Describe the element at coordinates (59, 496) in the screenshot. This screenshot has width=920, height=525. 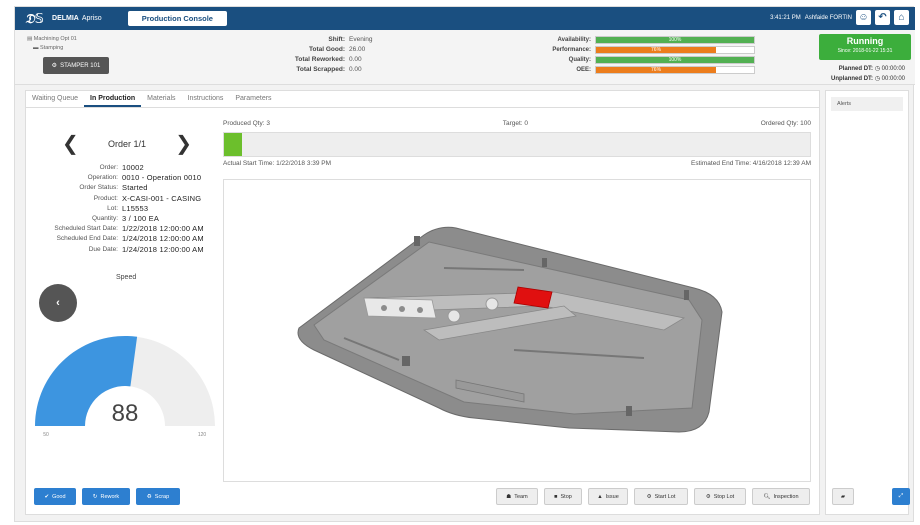
I see `good-label: Good` at that location.